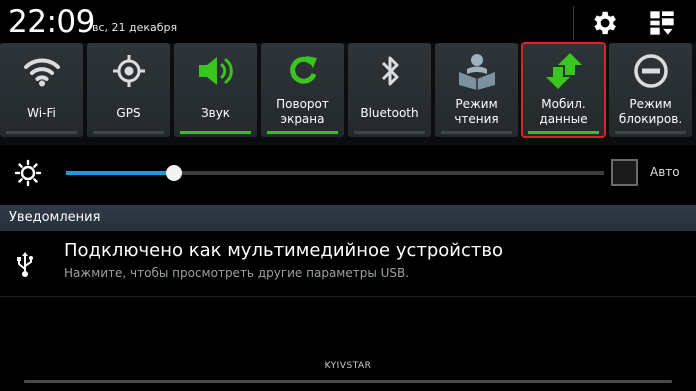 This screenshot has height=391, width=696. Describe the element at coordinates (173, 173) in the screenshot. I see `brightness-slider-thumb` at that location.